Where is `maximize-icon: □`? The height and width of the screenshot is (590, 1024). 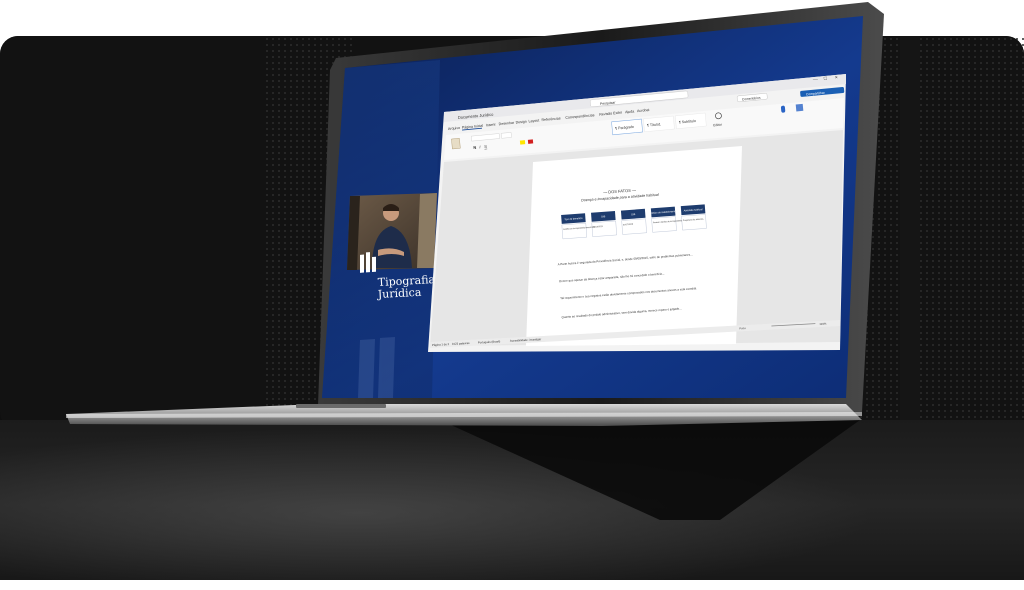 maximize-icon: □ is located at coordinates (826, 79).